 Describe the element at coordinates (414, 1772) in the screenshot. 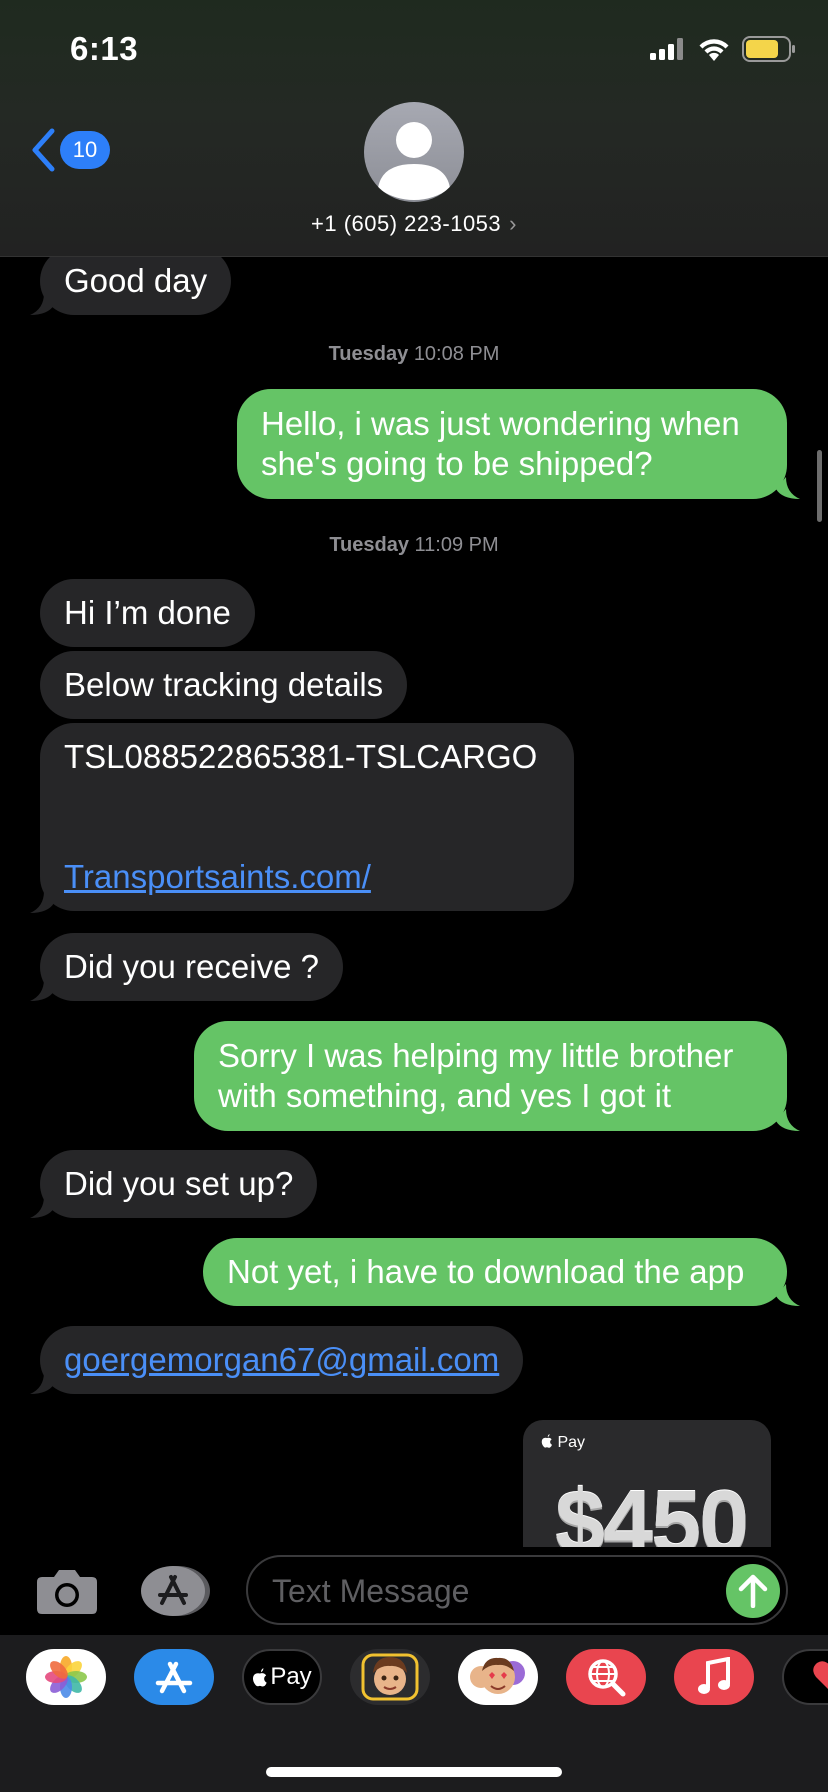

I see `home-indicator` at that location.